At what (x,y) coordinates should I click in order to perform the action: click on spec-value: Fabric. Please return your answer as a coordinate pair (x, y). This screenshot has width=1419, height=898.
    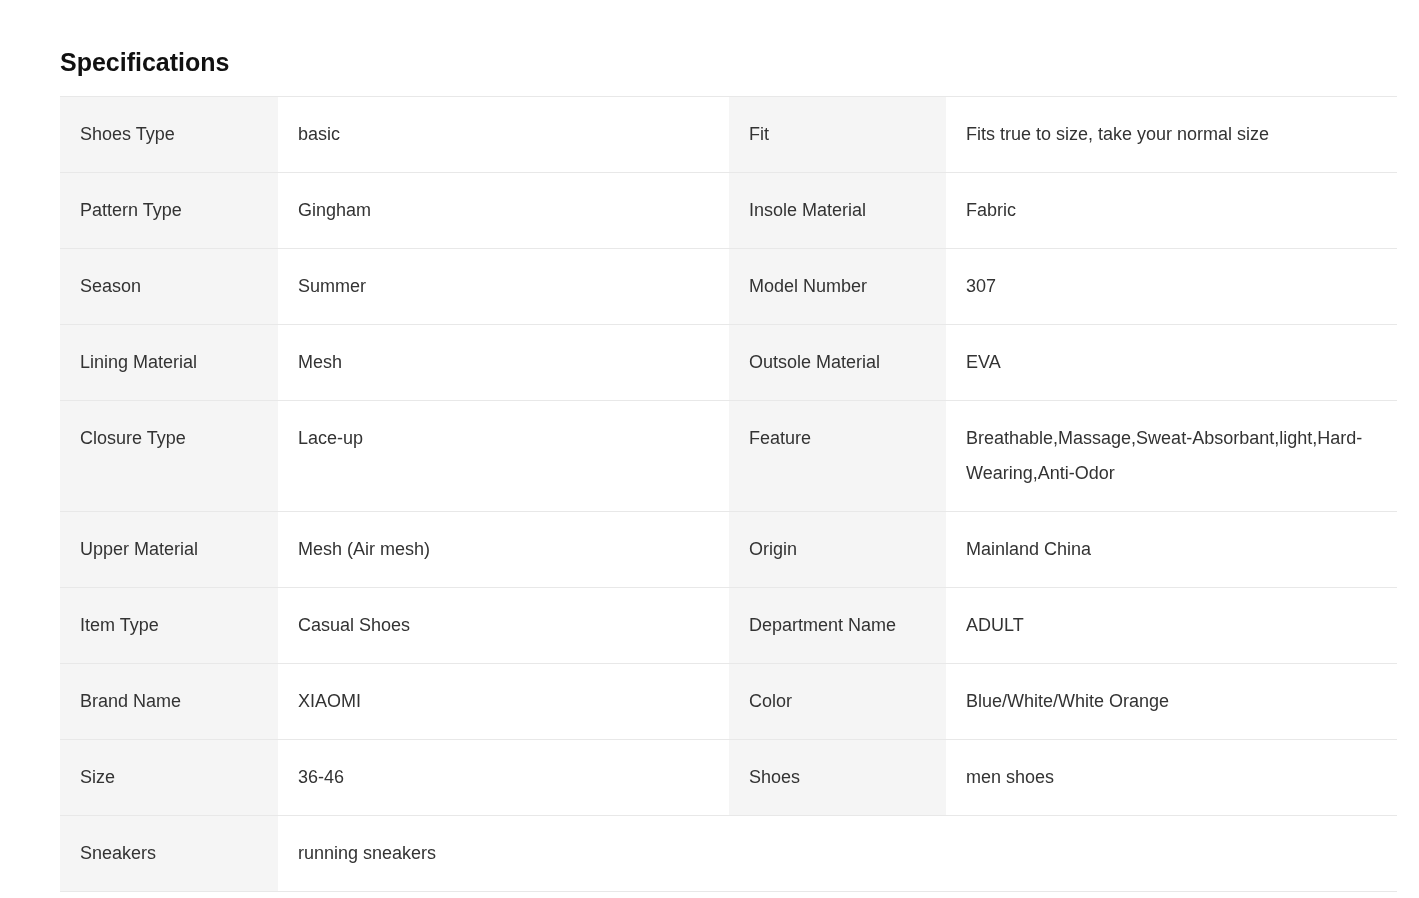
    Looking at the image, I should click on (1171, 211).